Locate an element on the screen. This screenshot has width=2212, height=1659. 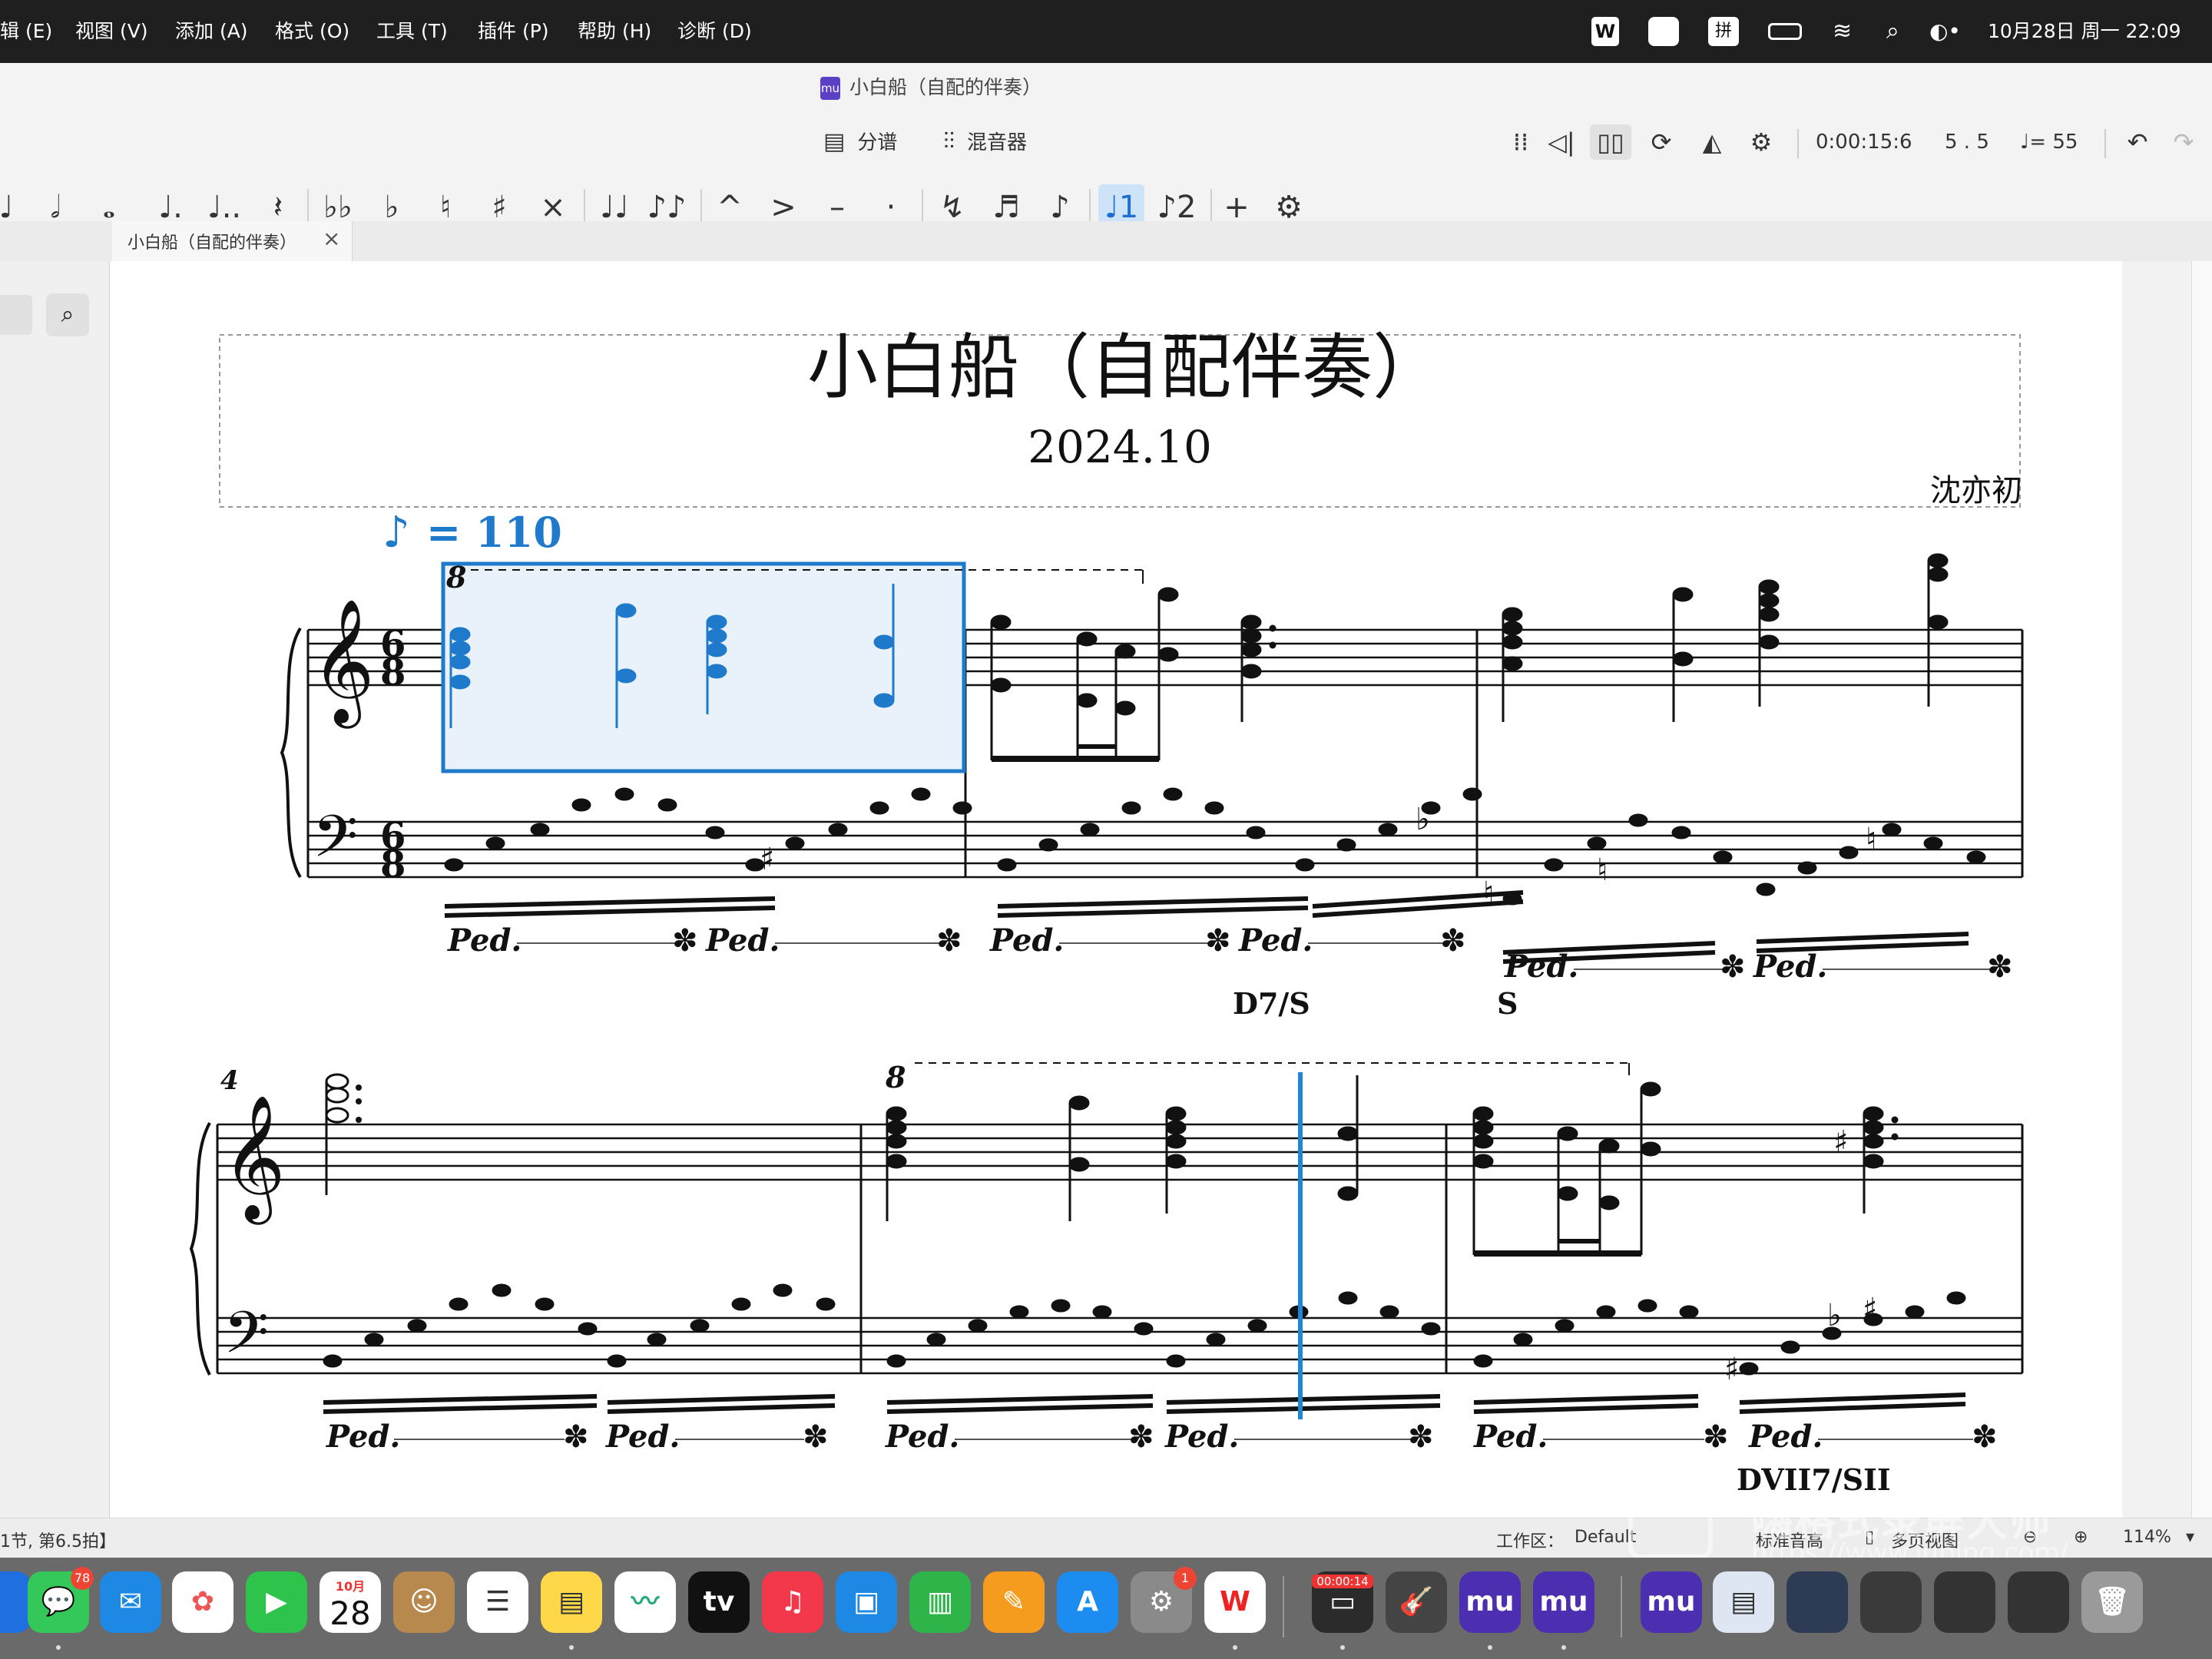
metronome-button: ◭ is located at coordinates (1712, 142).